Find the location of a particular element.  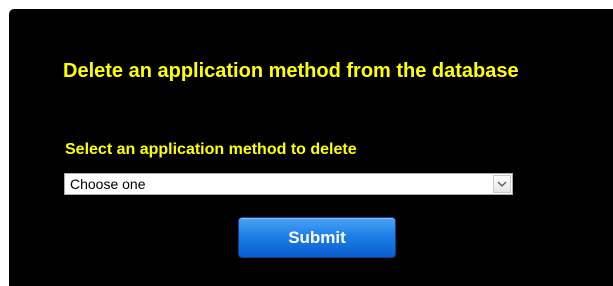

application-method-select: Choose one is located at coordinates (288, 184).